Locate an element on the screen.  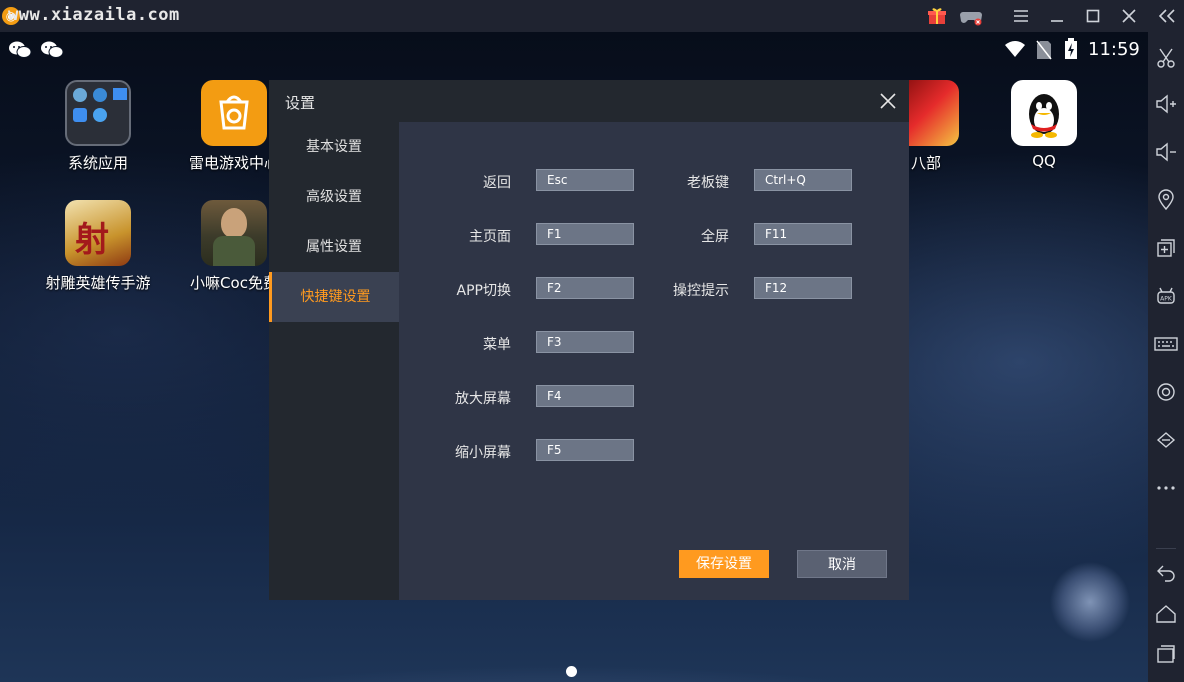
keyboard-icon is located at coordinates (1166, 344).